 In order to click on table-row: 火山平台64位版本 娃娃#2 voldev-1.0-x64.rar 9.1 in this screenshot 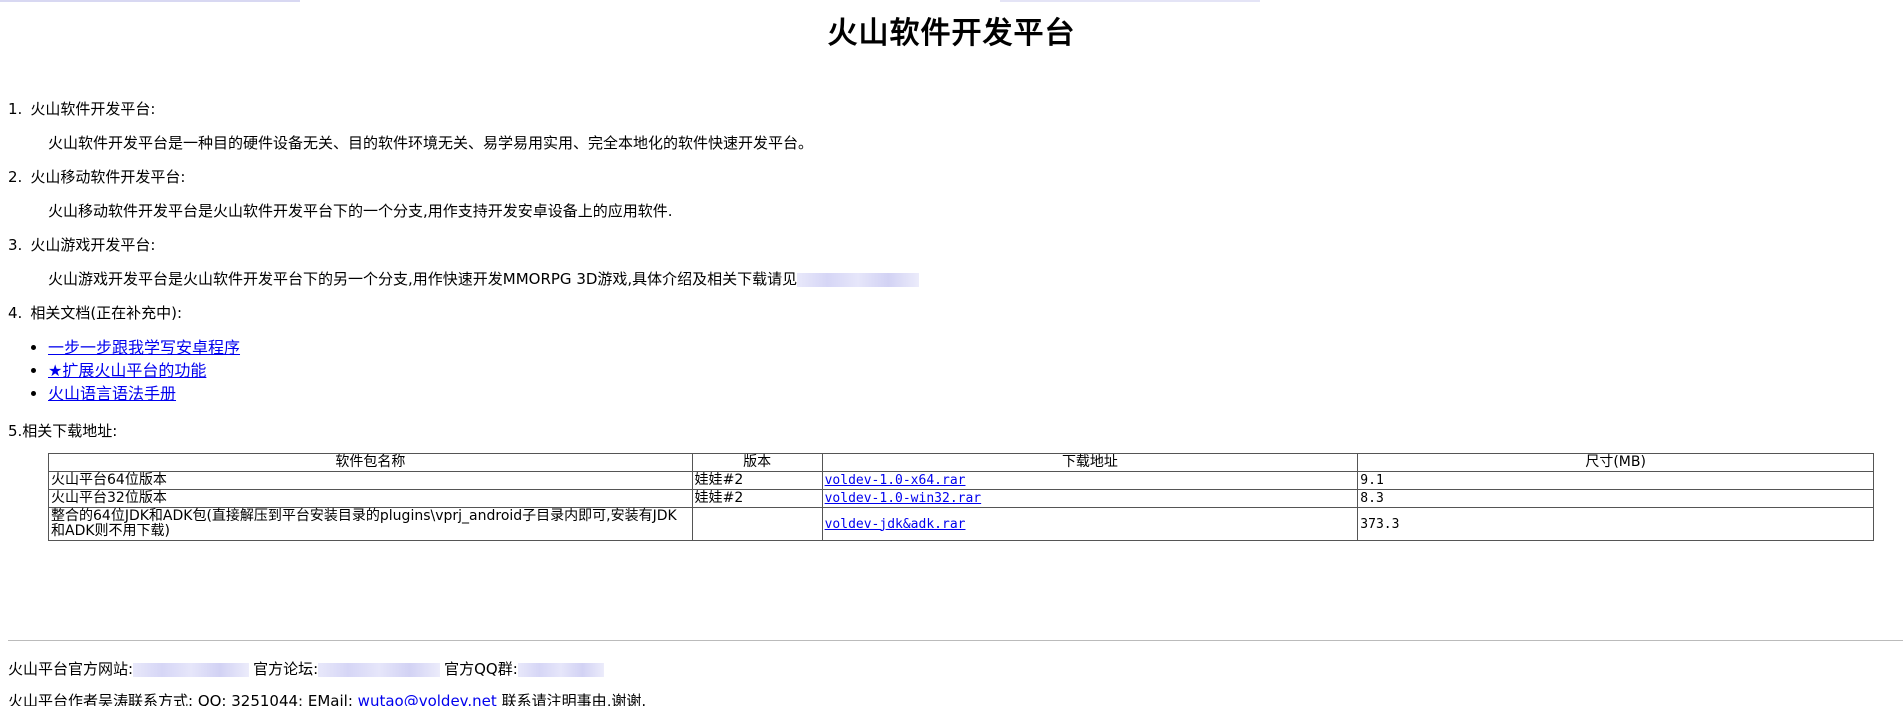, I will do `click(961, 480)`.